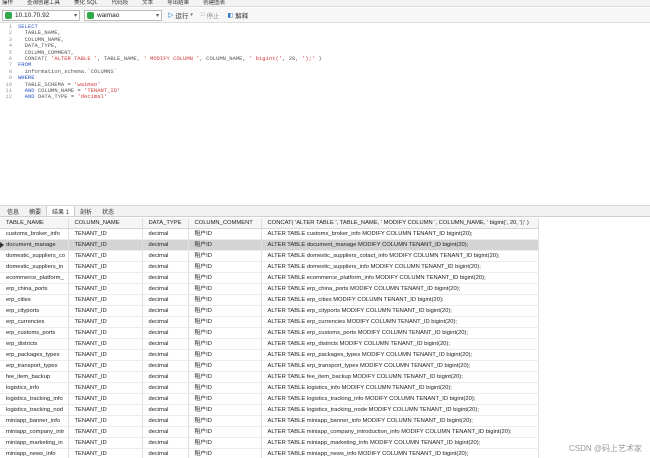  I want to click on table-cell: customs_broker_info, so click(34, 234).